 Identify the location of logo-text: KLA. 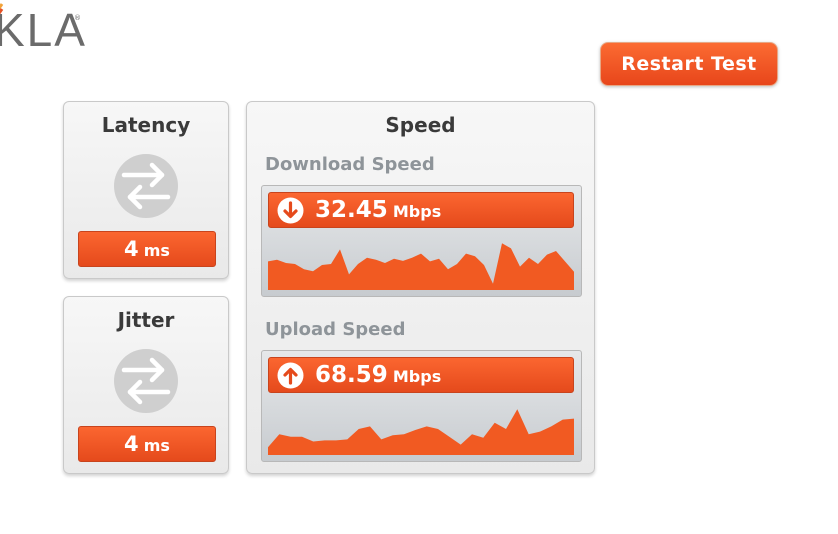
(43, 30).